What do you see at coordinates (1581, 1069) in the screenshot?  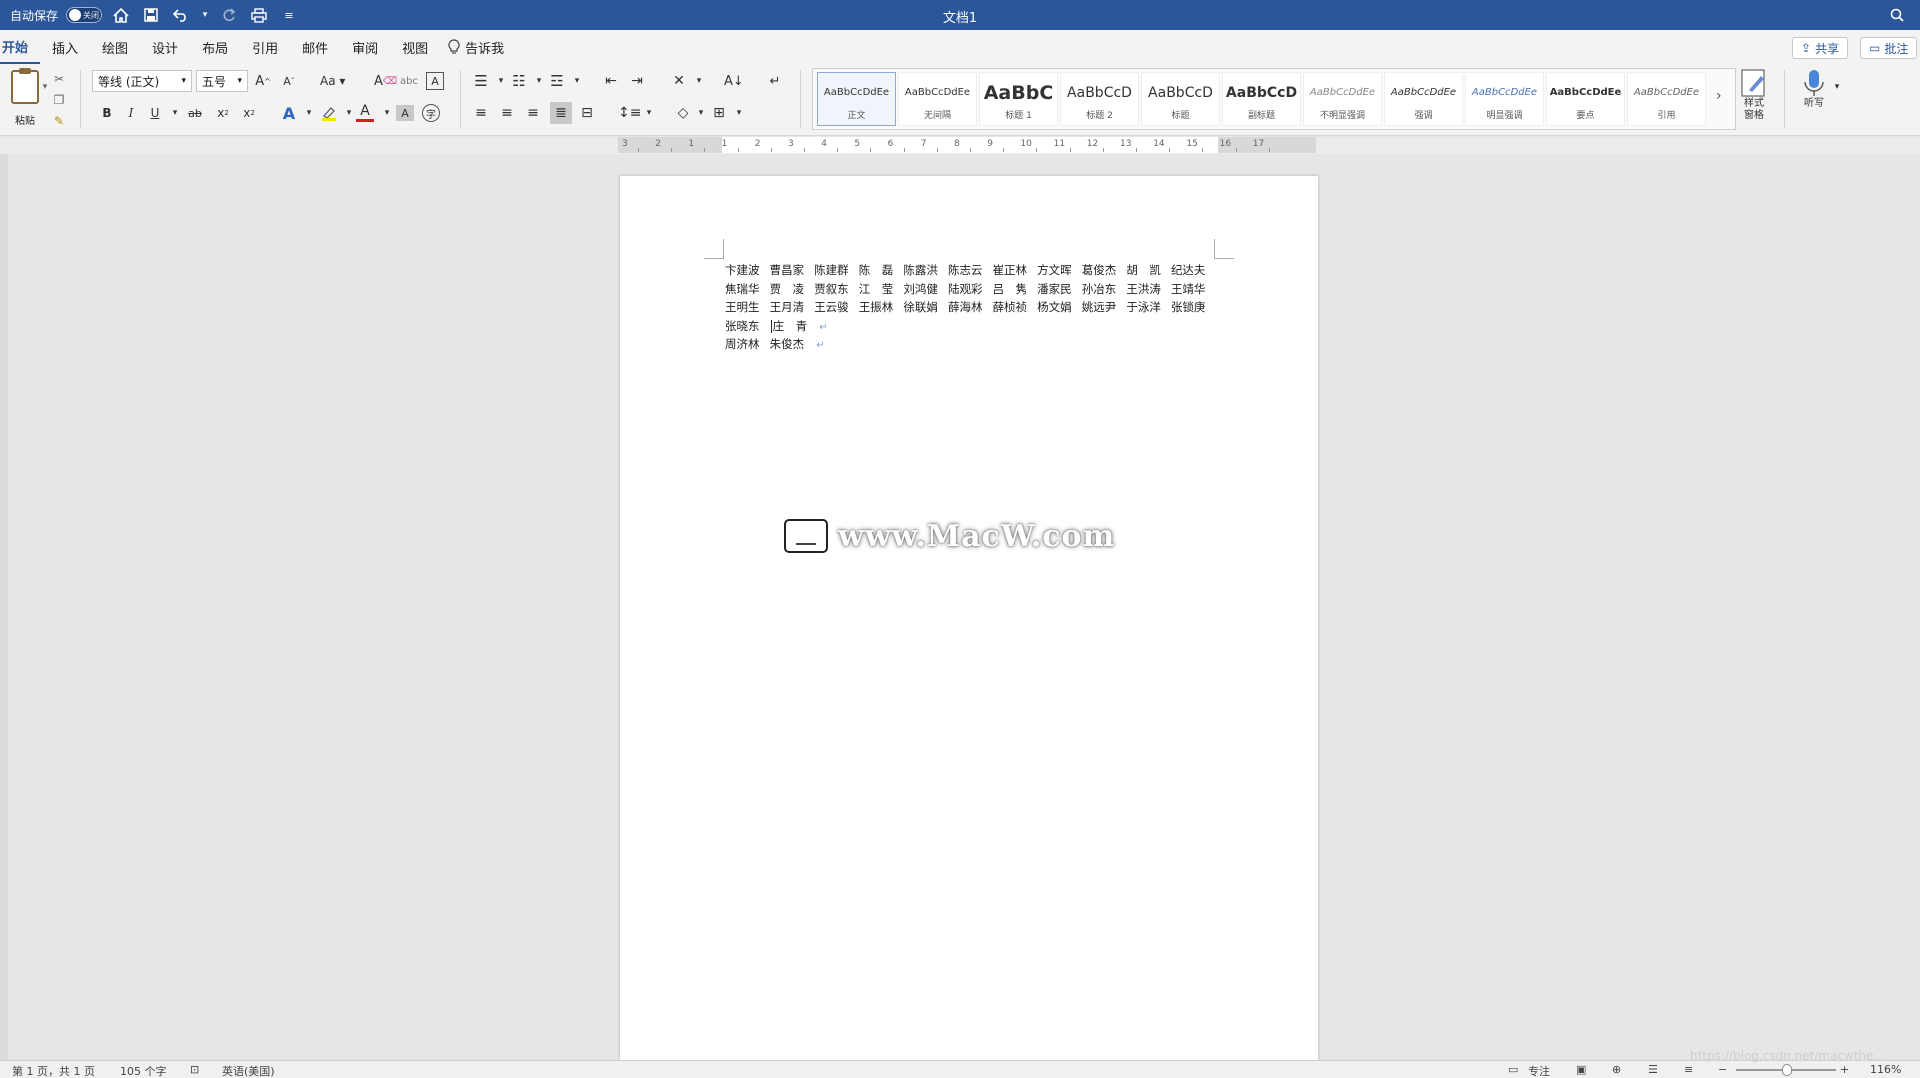 I see `print-layout-icon: ▣` at bounding box center [1581, 1069].